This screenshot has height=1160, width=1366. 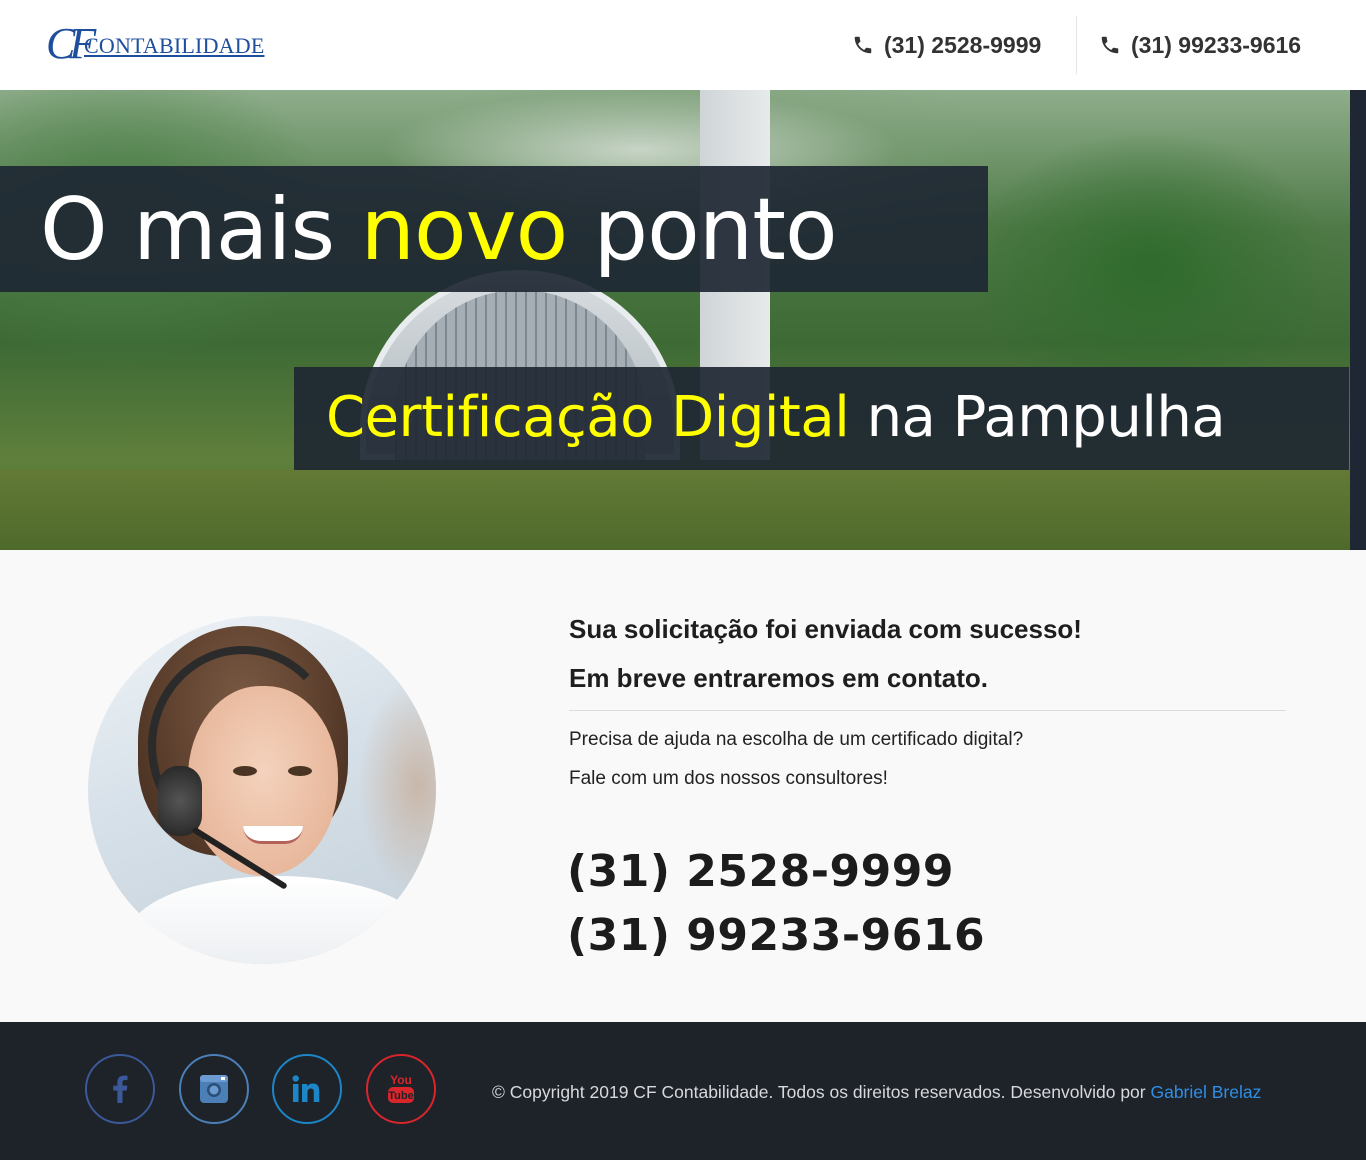 What do you see at coordinates (927, 710) in the screenshot?
I see `message-divider` at bounding box center [927, 710].